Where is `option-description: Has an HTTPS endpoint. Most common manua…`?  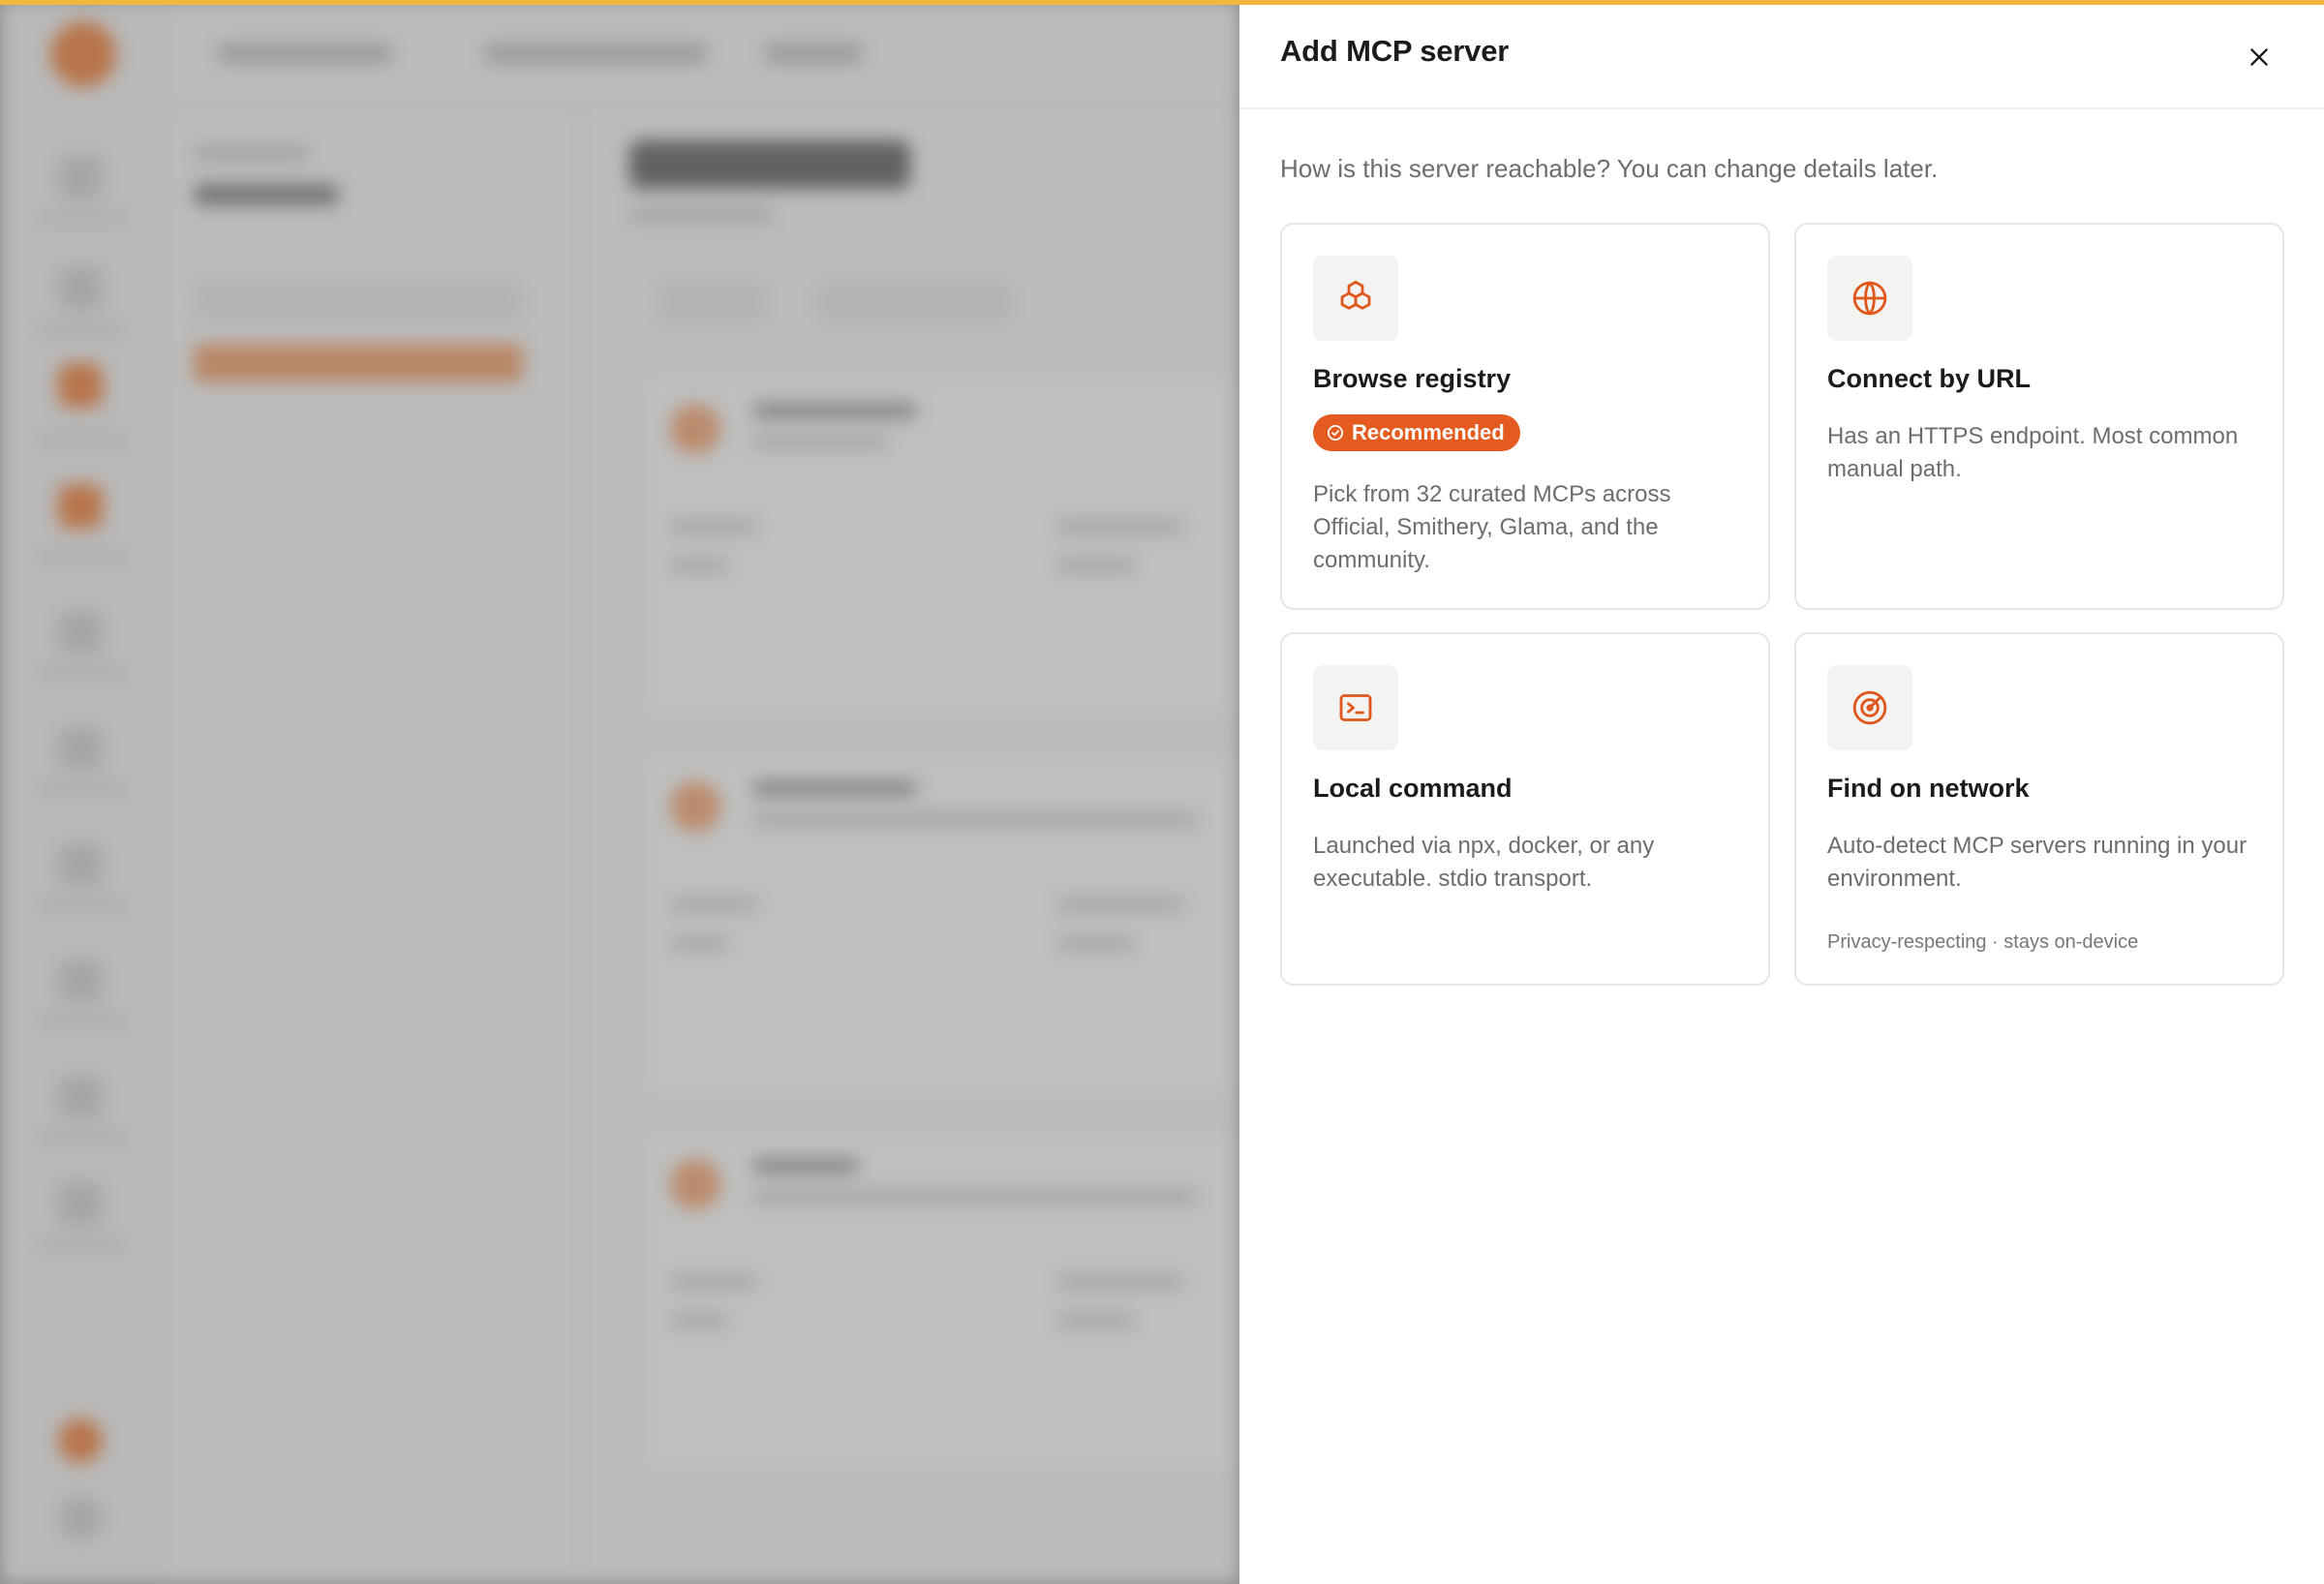 option-description: Has an HTTPS endpoint. Most common manua… is located at coordinates (2033, 452).